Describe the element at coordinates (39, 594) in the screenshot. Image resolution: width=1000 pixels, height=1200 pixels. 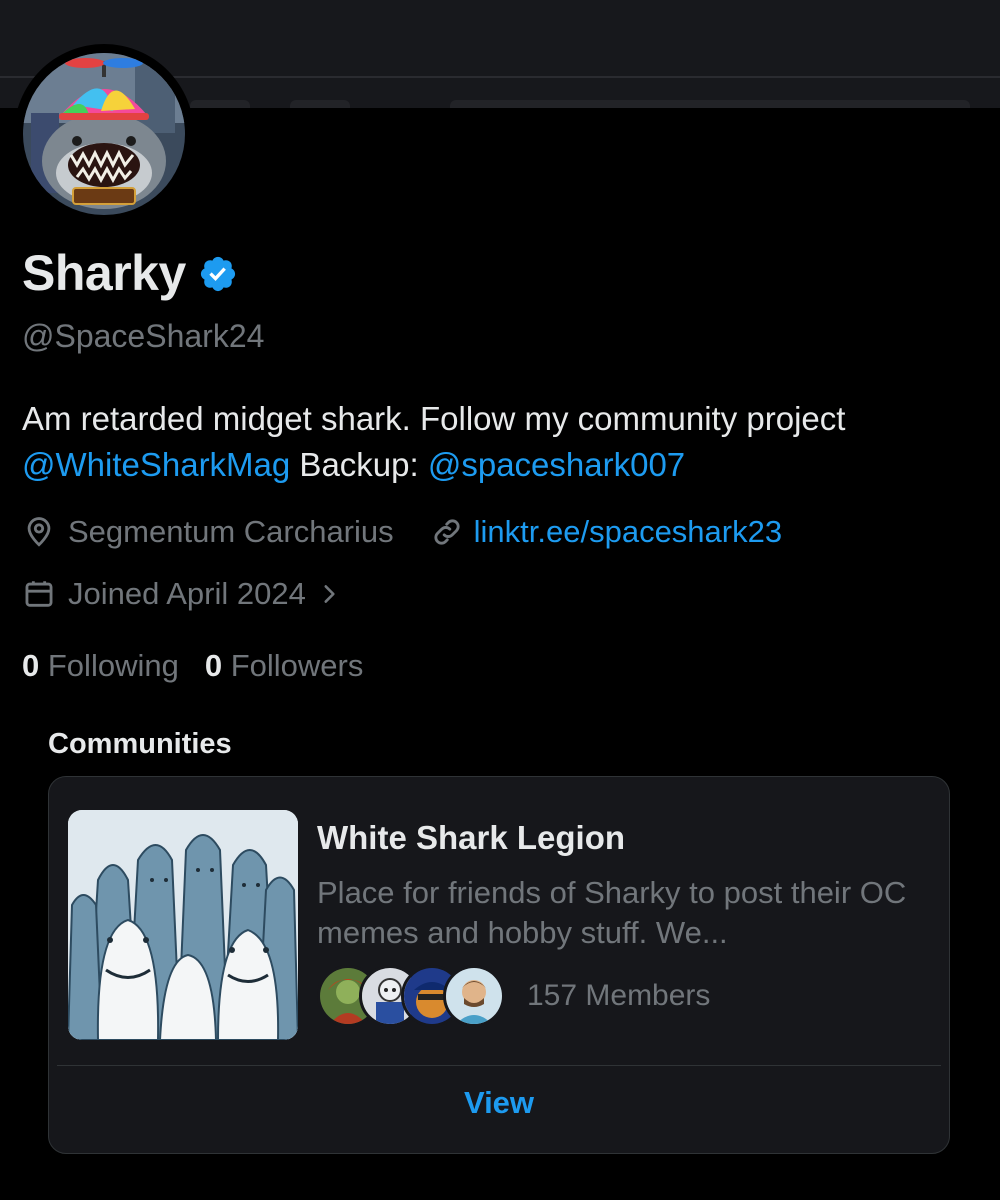
I see `calendar-icon` at that location.